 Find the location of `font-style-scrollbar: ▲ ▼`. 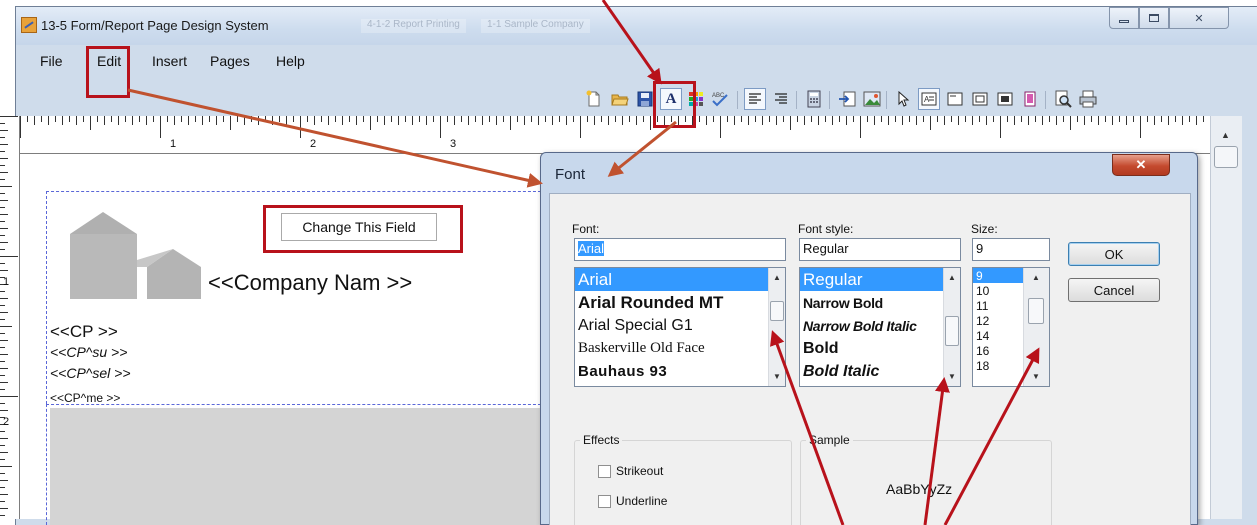

font-style-scrollbar: ▲ ▼ is located at coordinates (951, 327).